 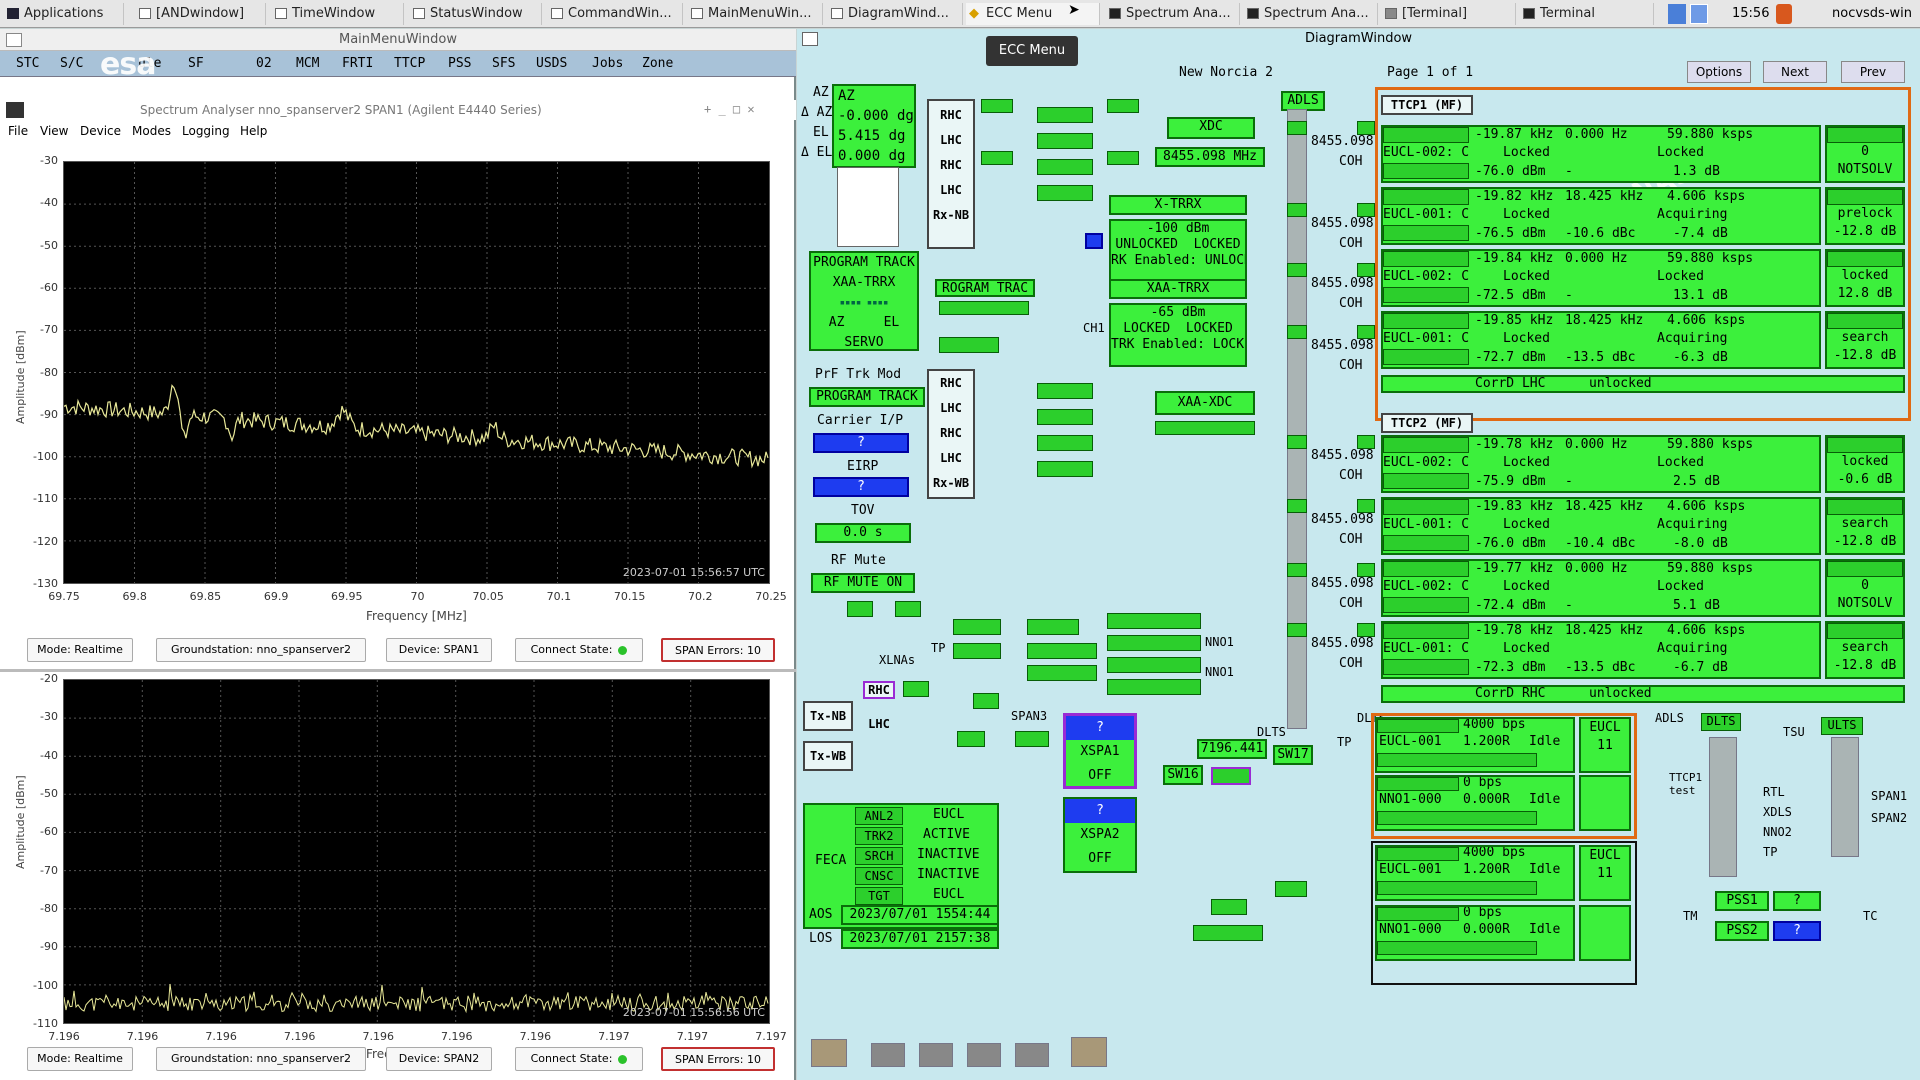 I want to click on user-icon, so click(x=1784, y=14).